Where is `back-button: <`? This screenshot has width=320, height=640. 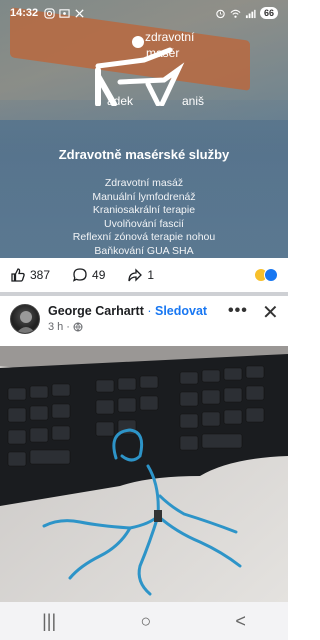 back-button: < is located at coordinates (240, 621).